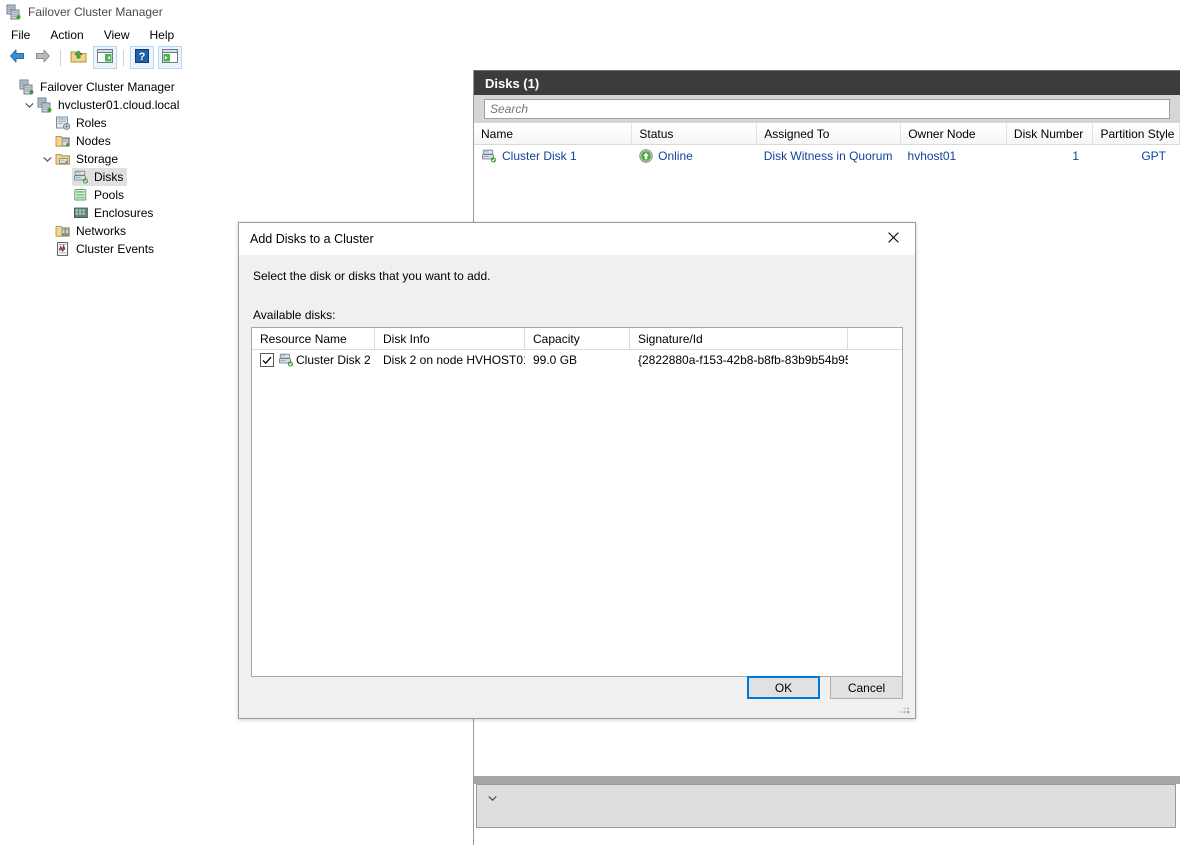 The height and width of the screenshot is (845, 1180). What do you see at coordinates (313, 338) in the screenshot?
I see `dialog-column-header-resource-name: Resource Name` at bounding box center [313, 338].